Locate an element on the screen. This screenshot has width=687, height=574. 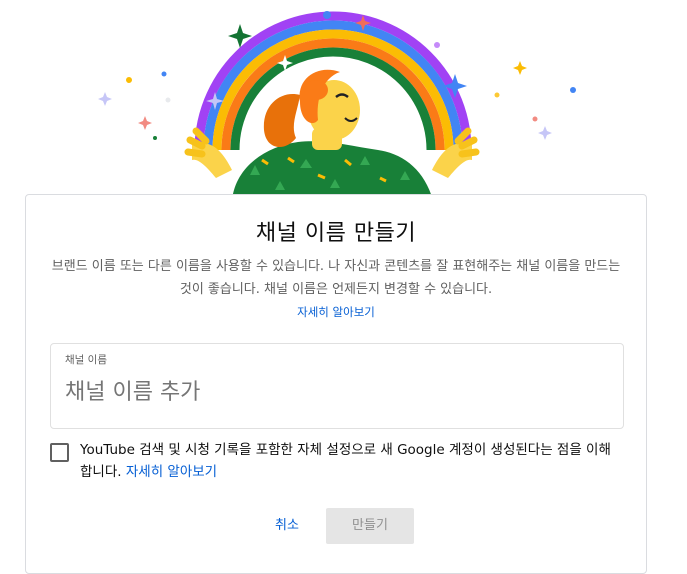
channel-name-input is located at coordinates (335, 392).